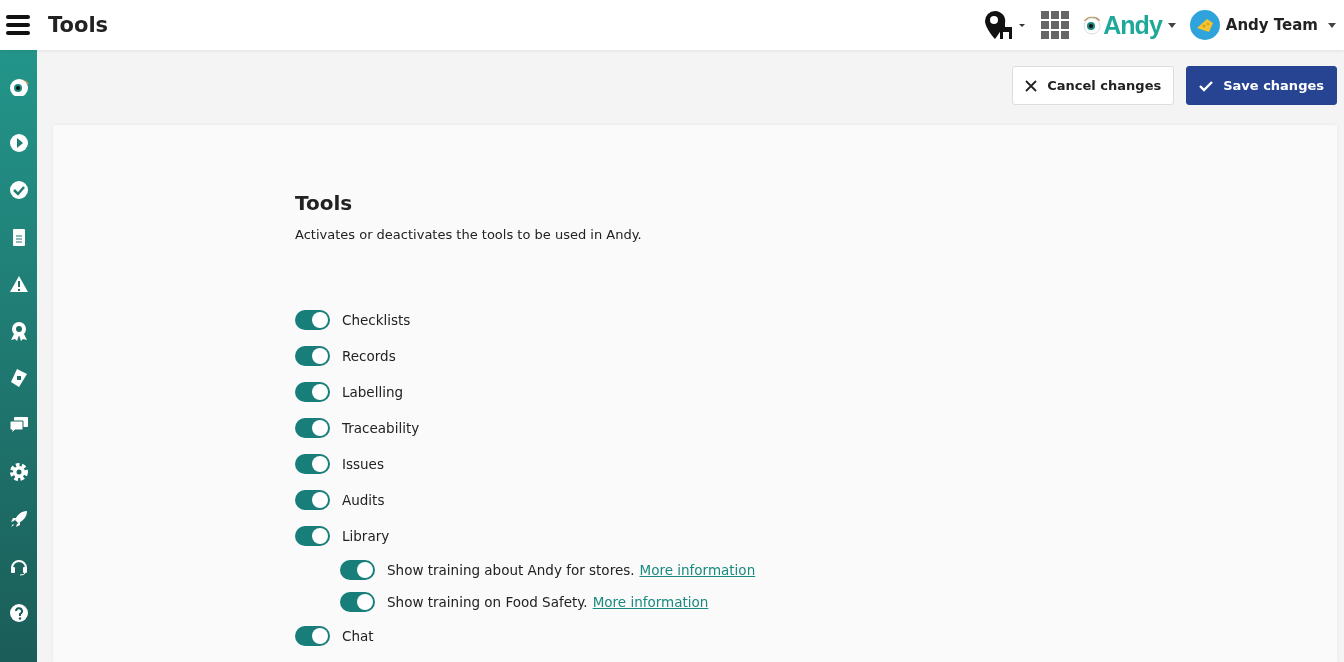 This screenshot has height=662, width=1344. Describe the element at coordinates (1031, 85) in the screenshot. I see `close-icon` at that location.